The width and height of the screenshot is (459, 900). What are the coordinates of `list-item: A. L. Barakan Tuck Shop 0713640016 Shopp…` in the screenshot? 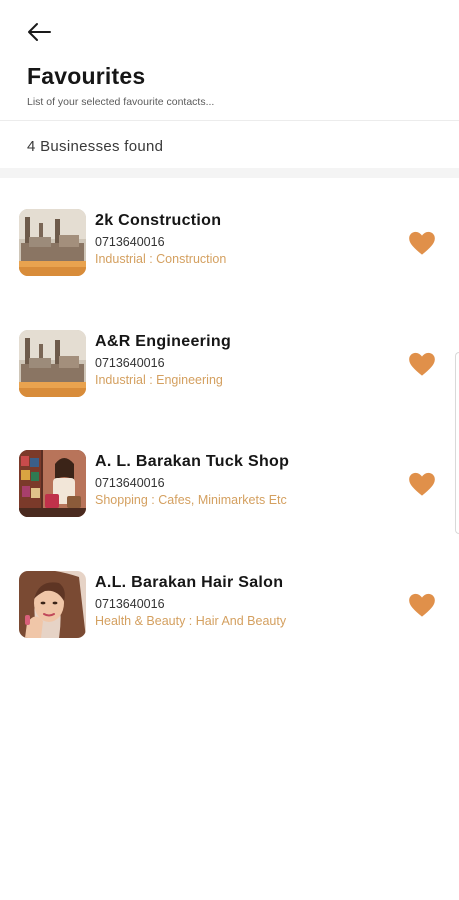 It's located at (229, 495).